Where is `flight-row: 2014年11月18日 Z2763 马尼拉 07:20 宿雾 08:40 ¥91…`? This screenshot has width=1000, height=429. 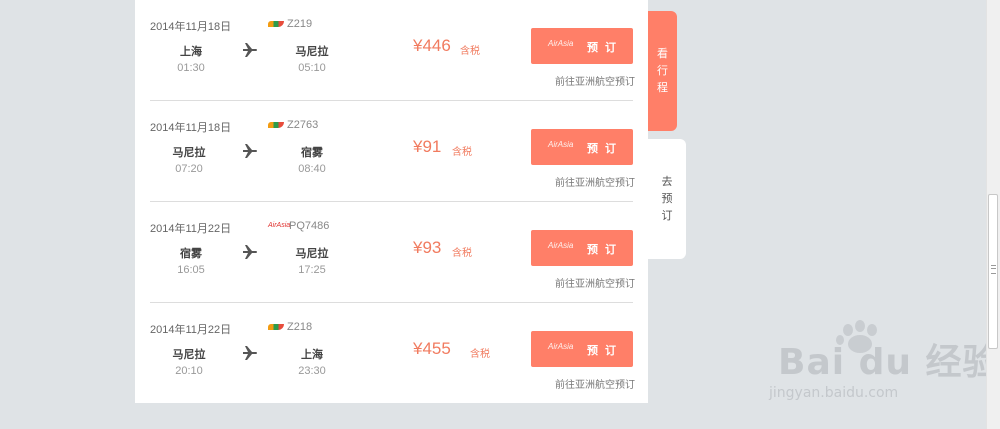
flight-row: 2014年11月18日 Z2763 马尼拉 07:20 宿雾 08:40 ¥91… is located at coordinates (392, 151).